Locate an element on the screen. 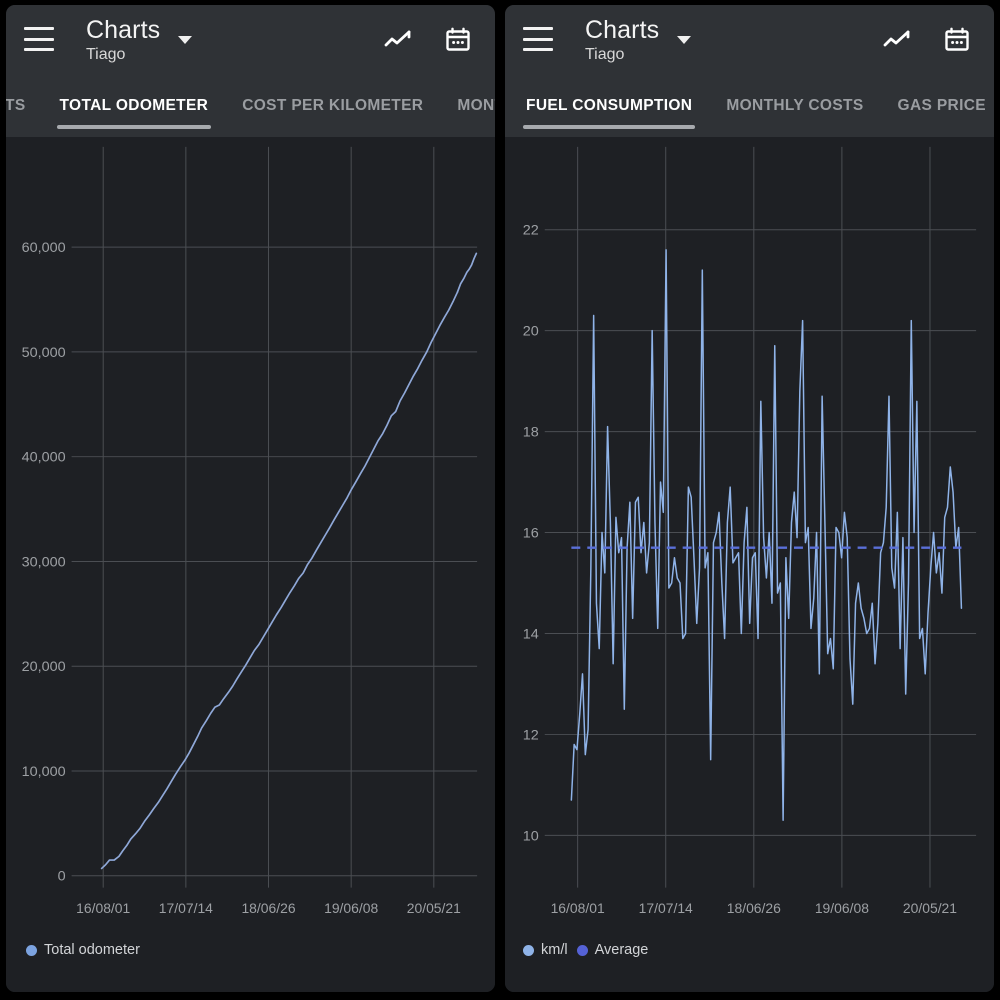  legend-label: km/l is located at coordinates (554, 950).